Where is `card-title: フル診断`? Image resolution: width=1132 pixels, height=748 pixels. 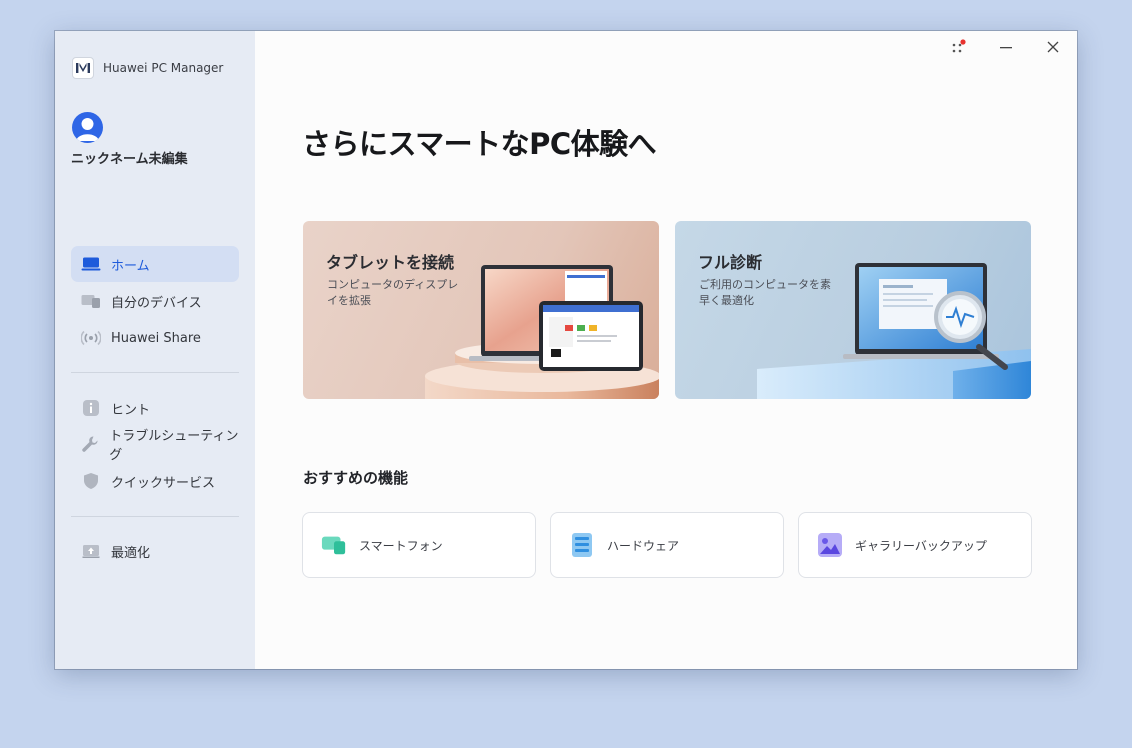
card-title: フル診断 is located at coordinates (730, 262).